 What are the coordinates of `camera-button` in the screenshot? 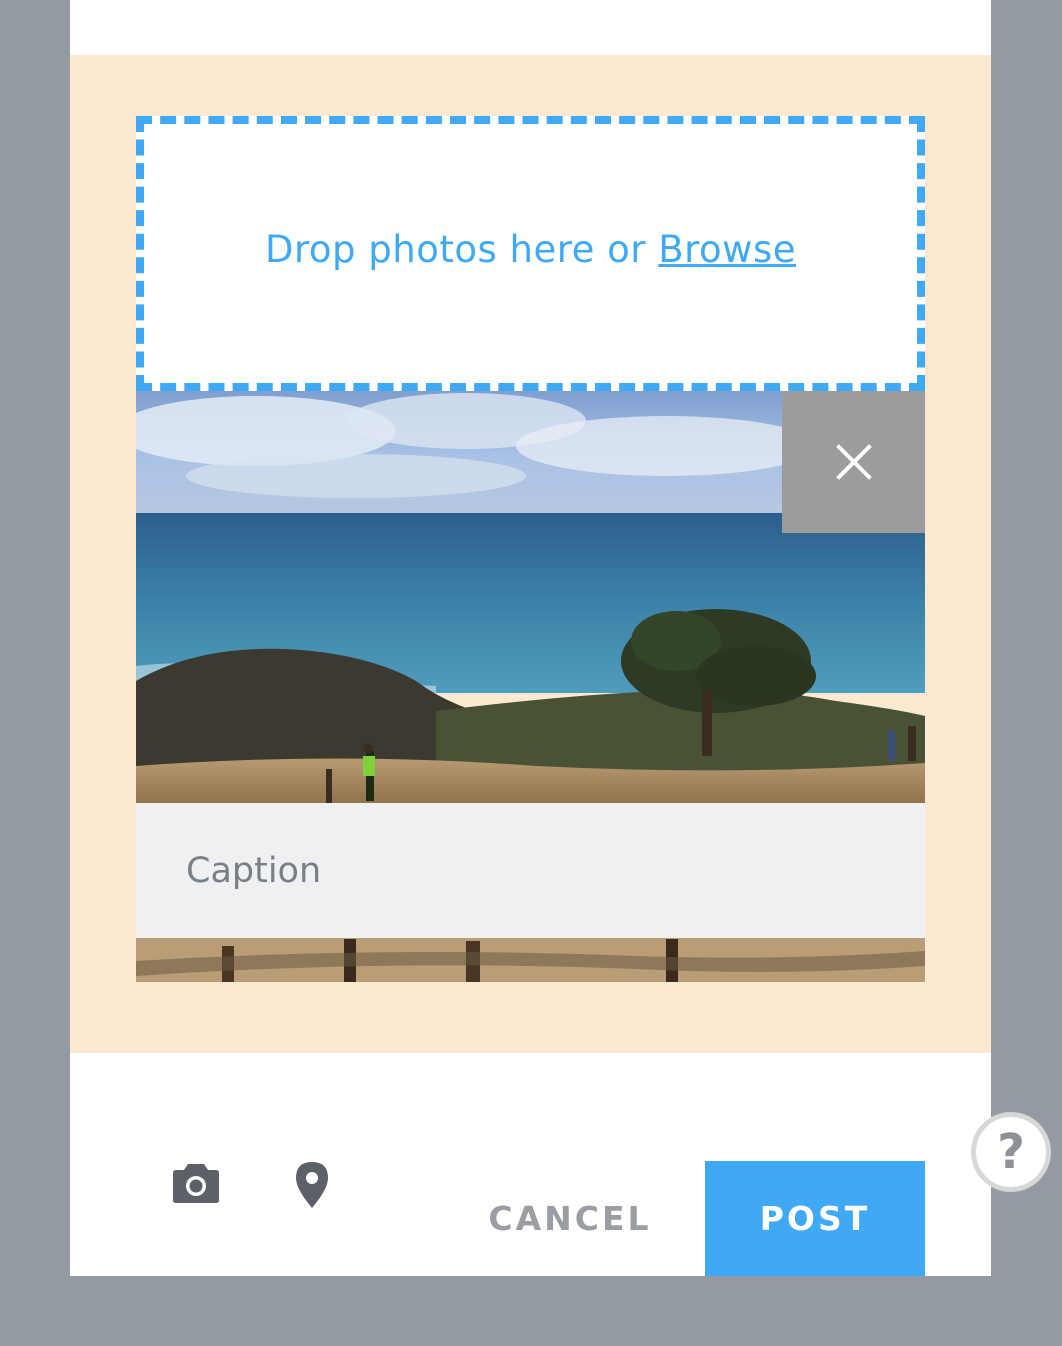 It's located at (196, 1183).